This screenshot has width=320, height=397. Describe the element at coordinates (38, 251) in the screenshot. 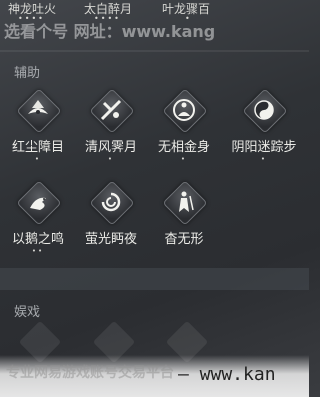

I see `skill-level-dots: ••` at that location.